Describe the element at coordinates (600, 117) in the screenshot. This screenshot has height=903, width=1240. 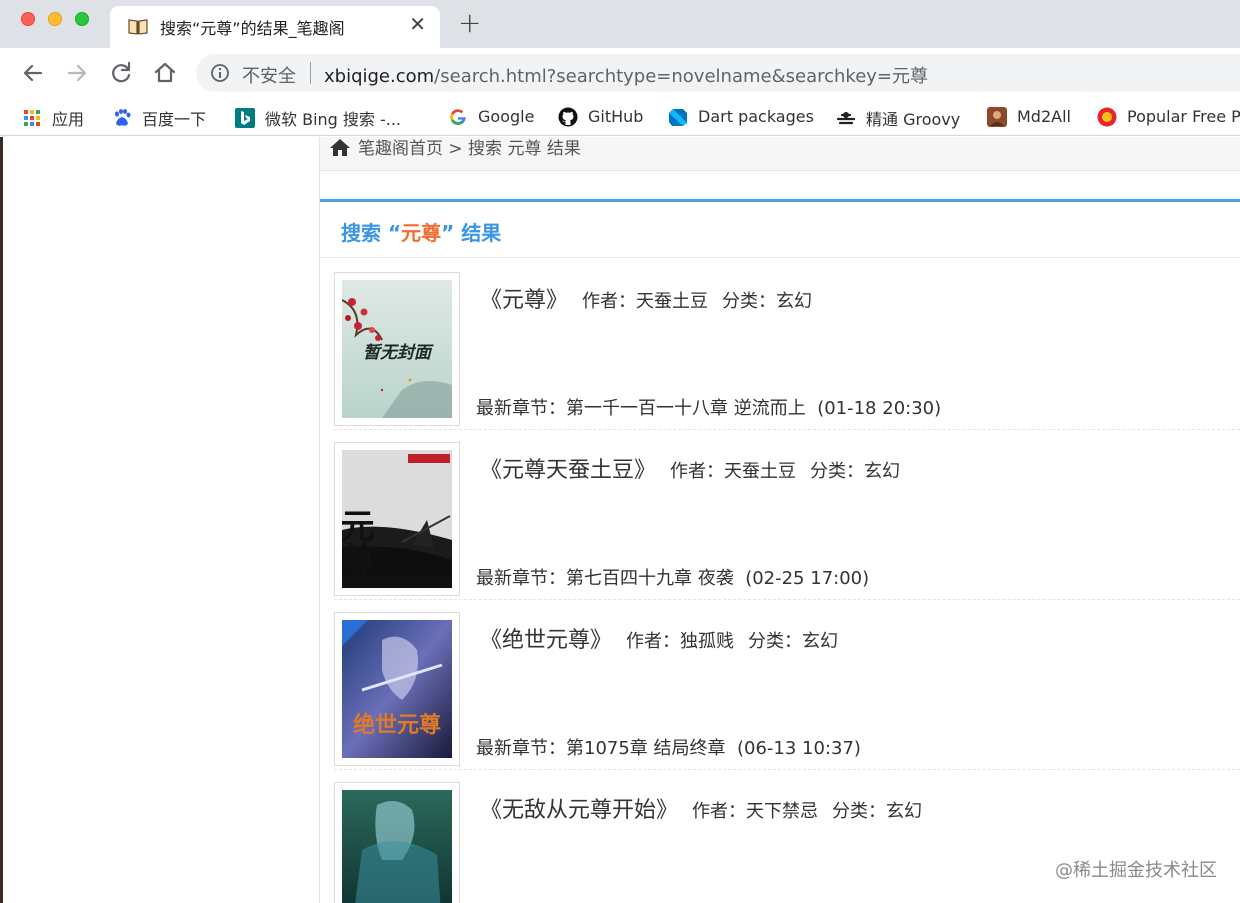
I see `bookmark-github: GitHub` at that location.